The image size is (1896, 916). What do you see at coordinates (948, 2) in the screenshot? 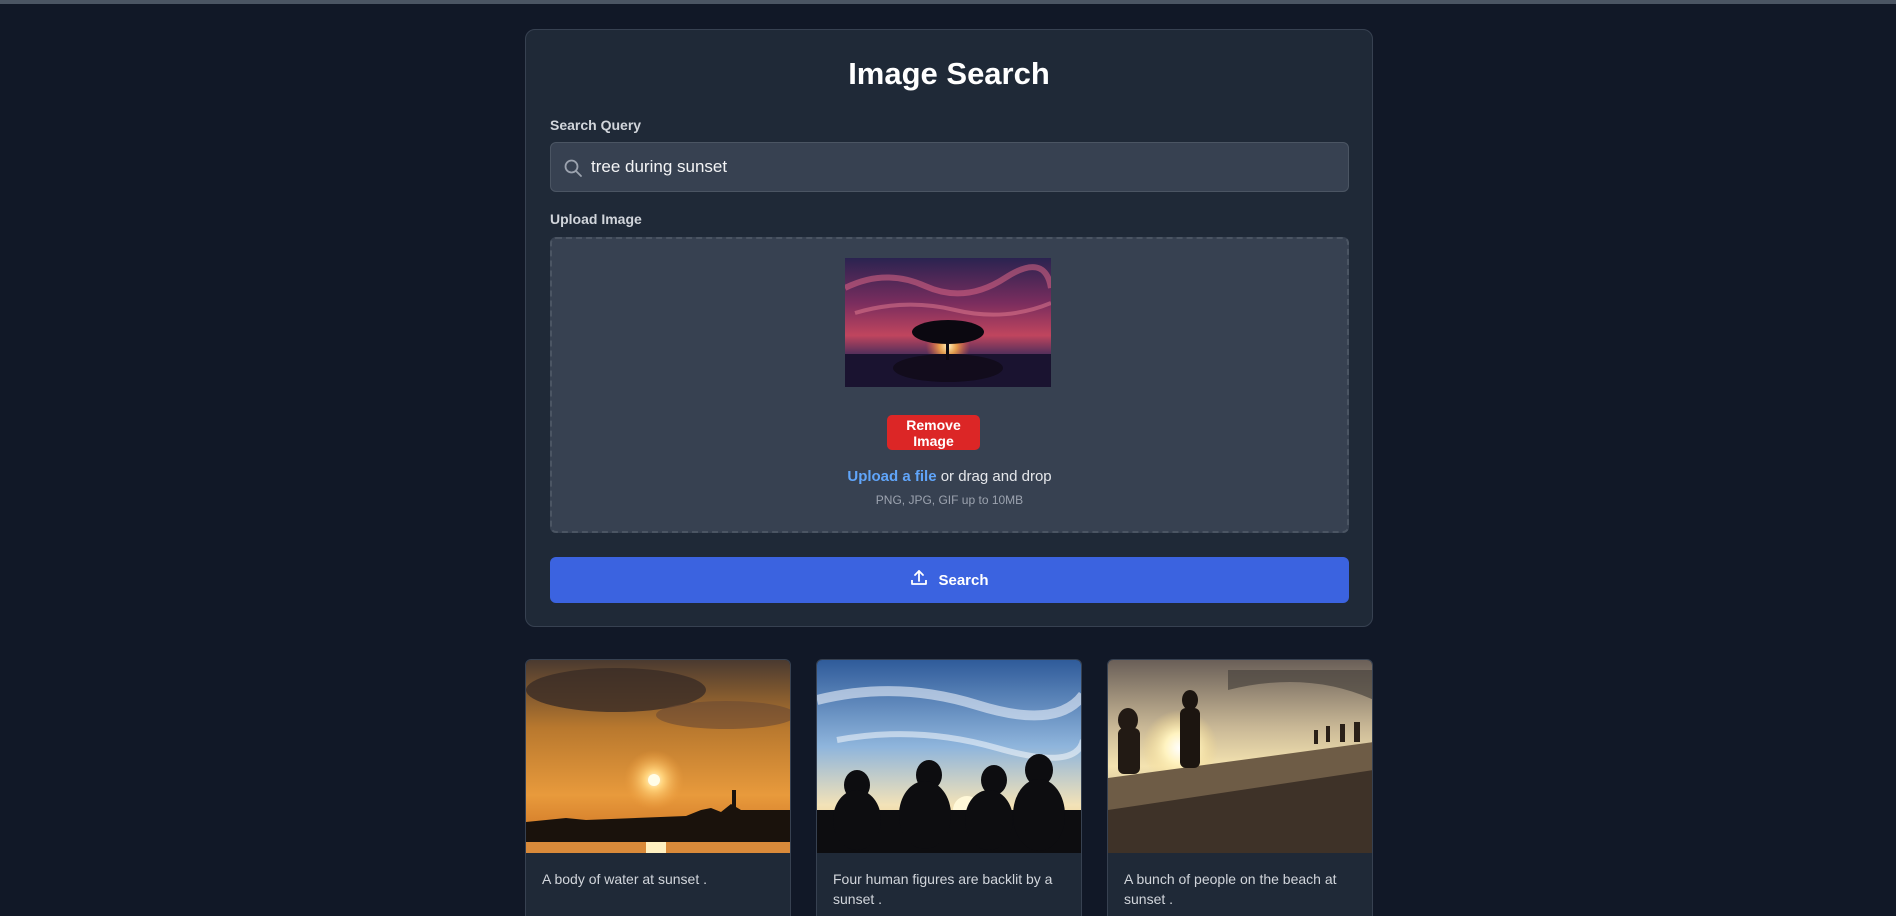
I see `top-border` at bounding box center [948, 2].